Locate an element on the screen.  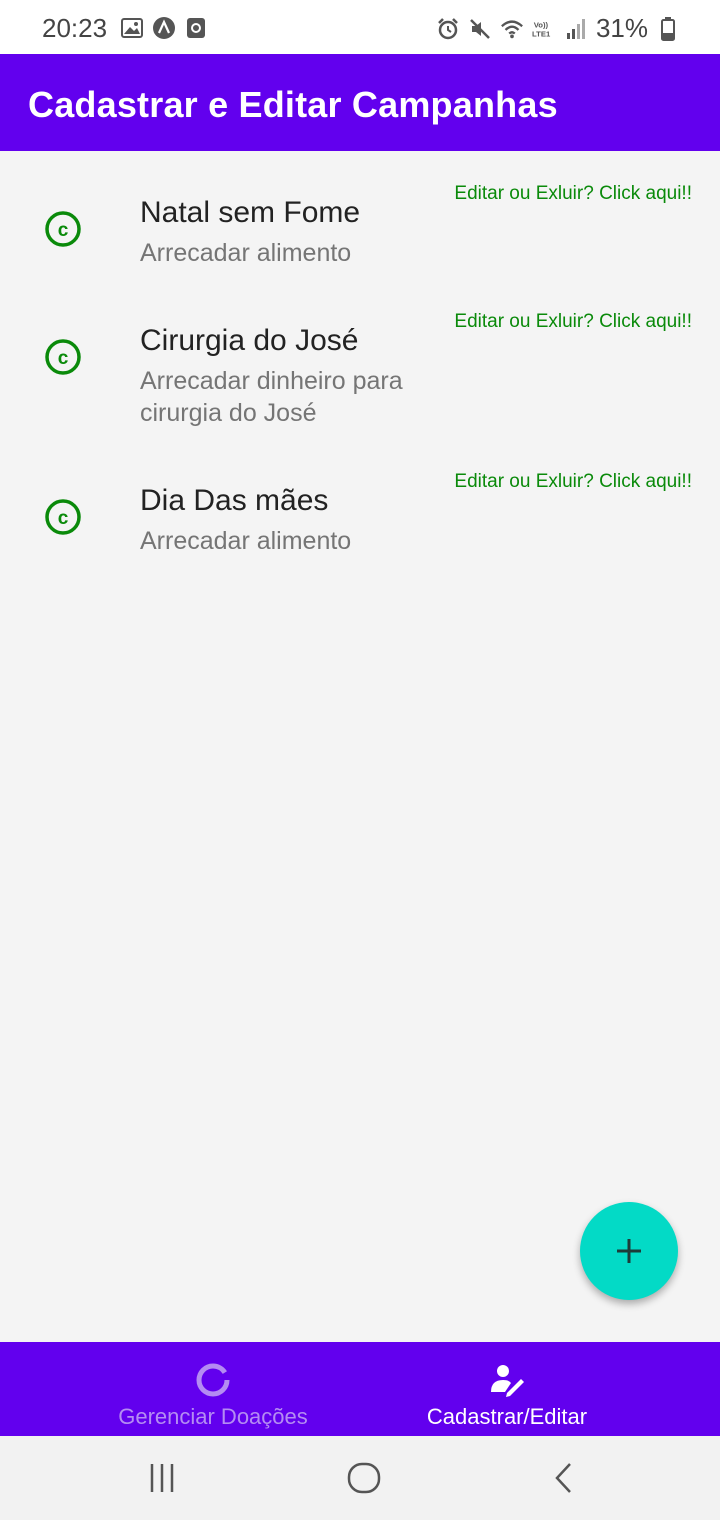
recent-apps-button is located at coordinates (162, 1478).